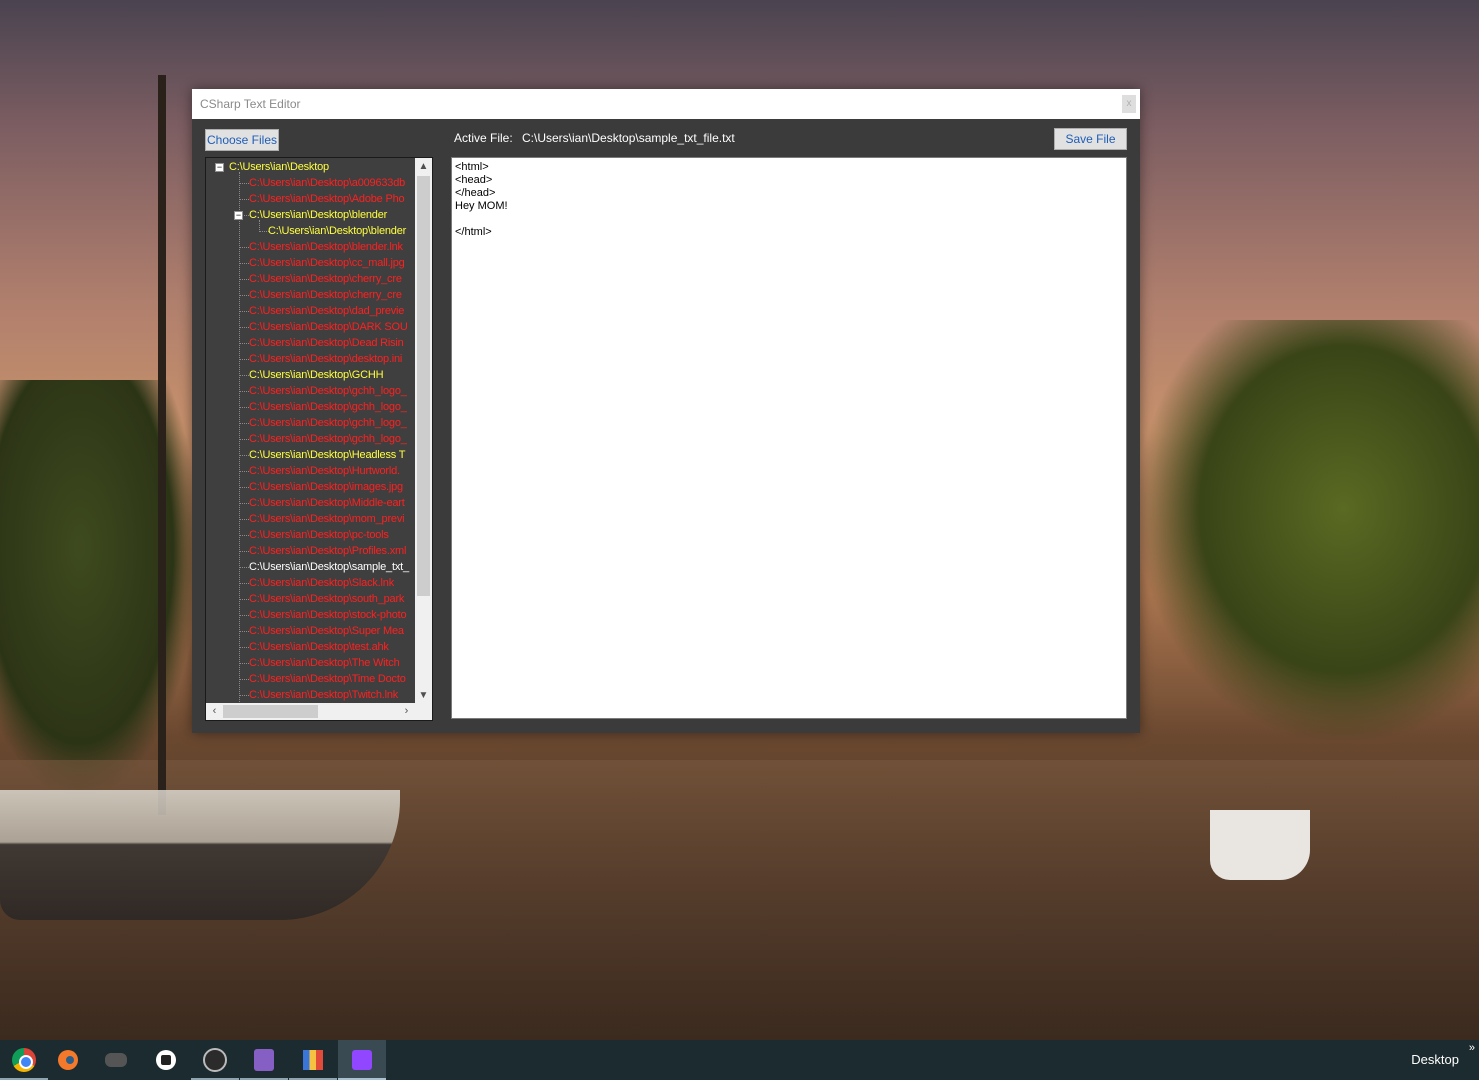  Describe the element at coordinates (68, 1060) in the screenshot. I see `blender-icon` at that location.